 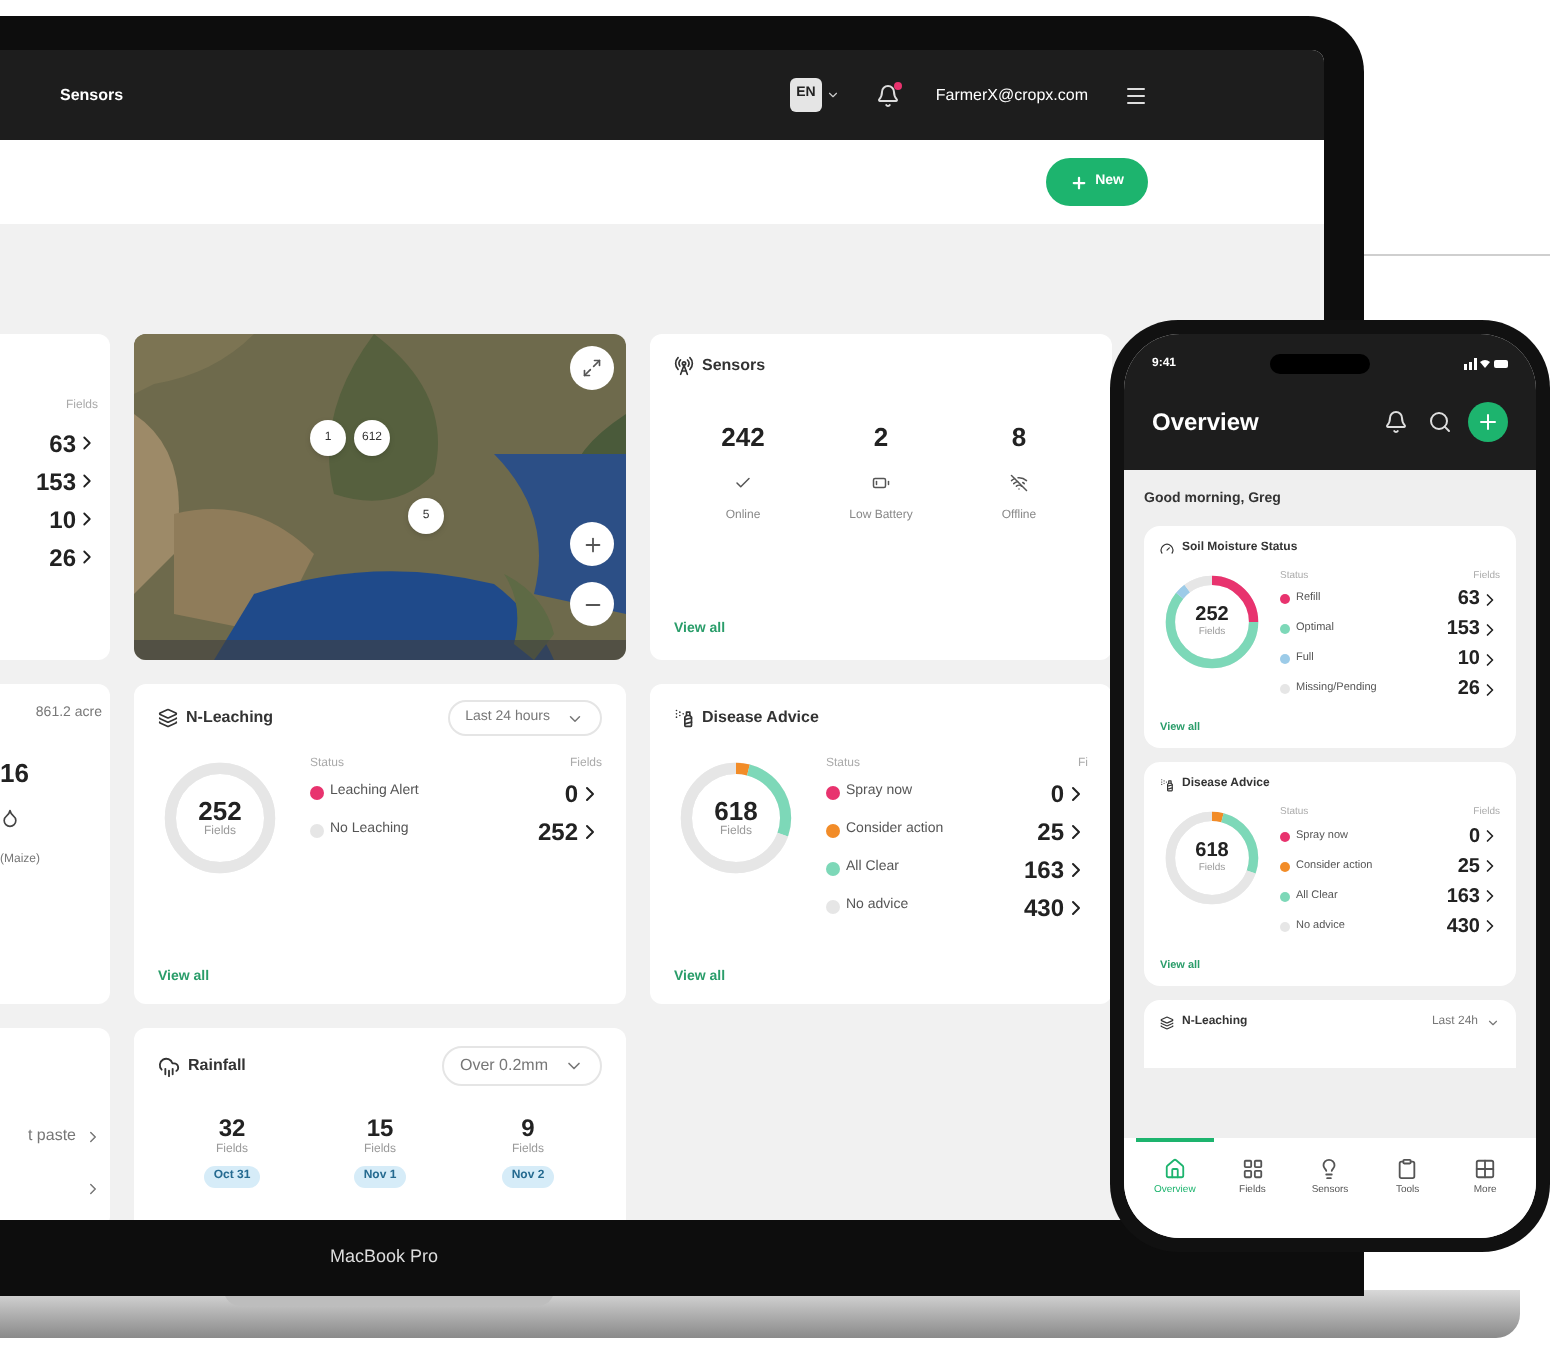 I want to click on notifications-button, so click(x=887, y=95).